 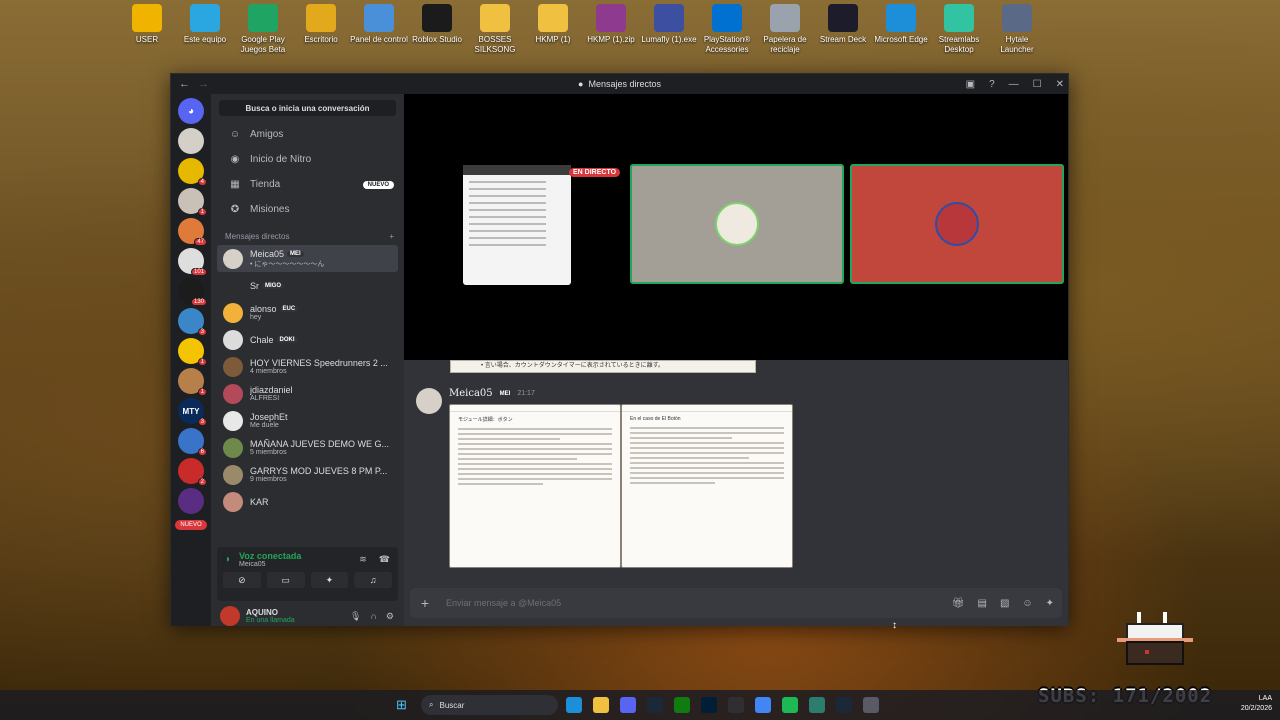 I want to click on dm-item: JosephEt Me duele, so click(x=307, y=420).